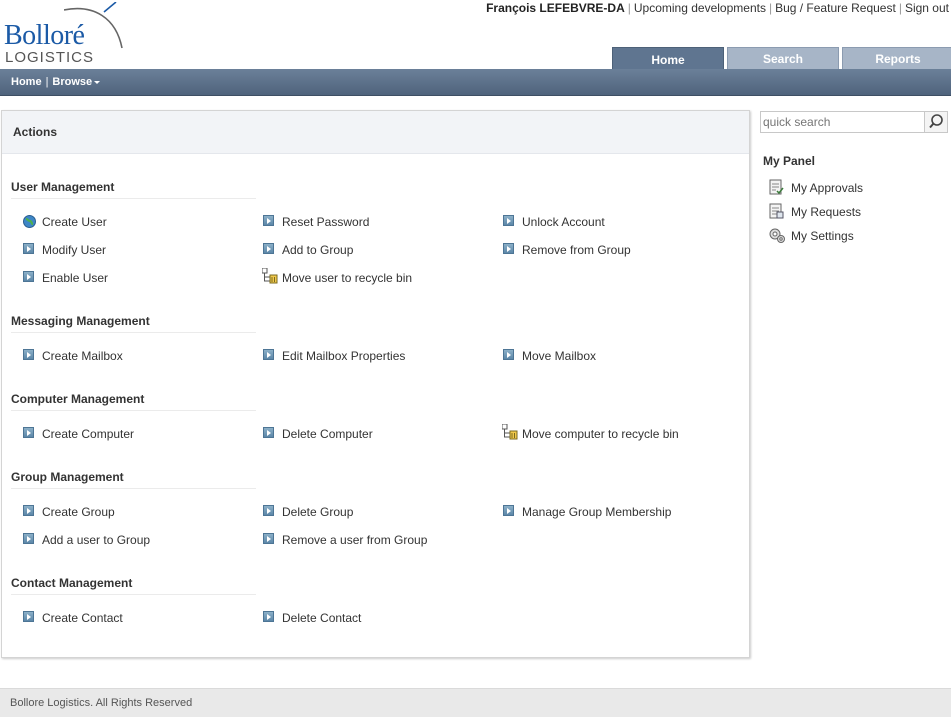 Image resolution: width=951 pixels, height=717 pixels. What do you see at coordinates (327, 434) in the screenshot?
I see `action-label: Delete Computer` at bounding box center [327, 434].